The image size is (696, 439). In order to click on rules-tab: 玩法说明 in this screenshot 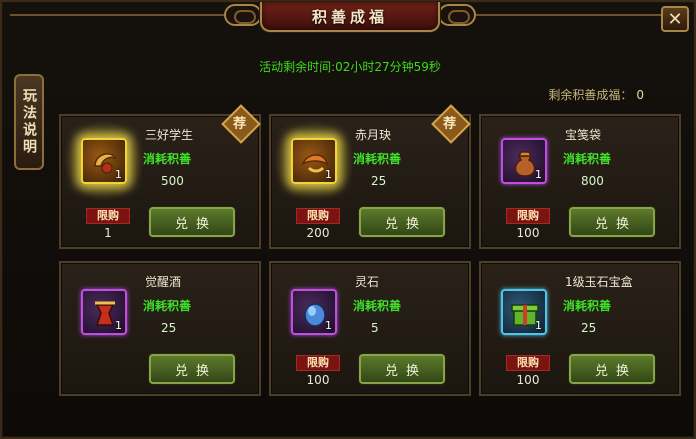, I will do `click(29, 122)`.